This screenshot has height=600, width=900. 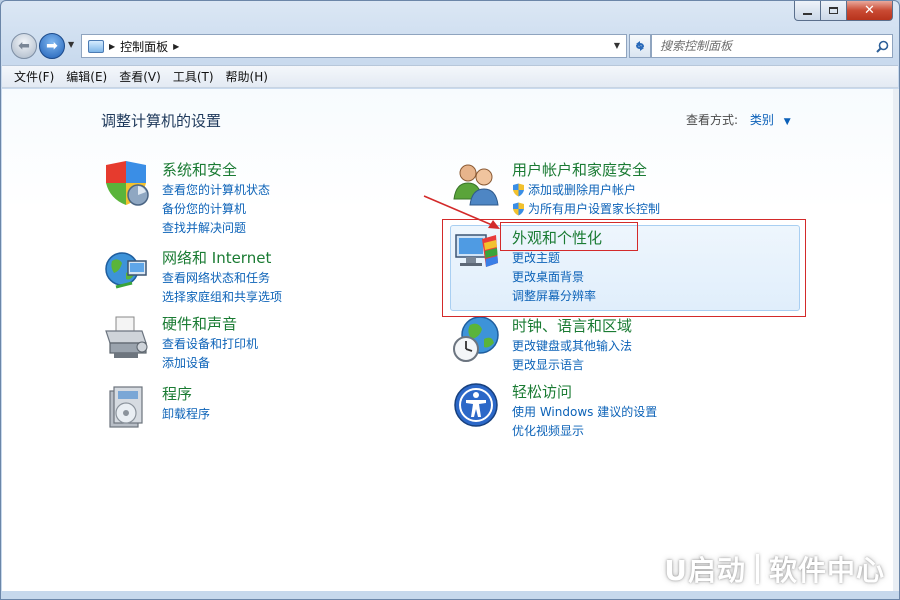 I want to click on view-by-chevron-icon: ▼, so click(x=787, y=122).